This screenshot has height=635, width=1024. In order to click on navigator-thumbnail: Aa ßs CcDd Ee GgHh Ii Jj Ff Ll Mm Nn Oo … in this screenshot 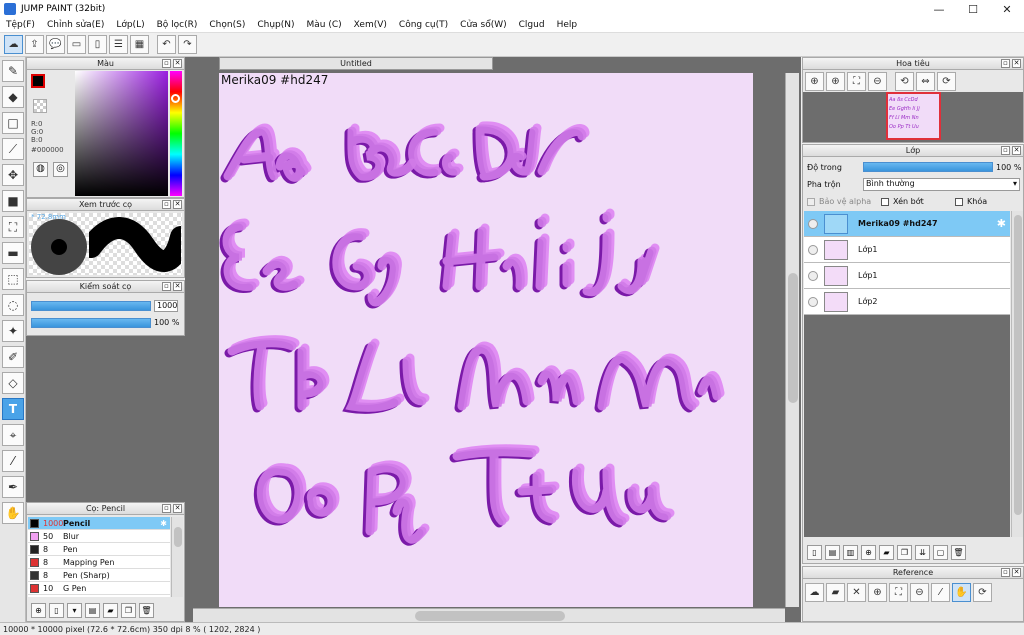, I will do `click(913, 116)`.